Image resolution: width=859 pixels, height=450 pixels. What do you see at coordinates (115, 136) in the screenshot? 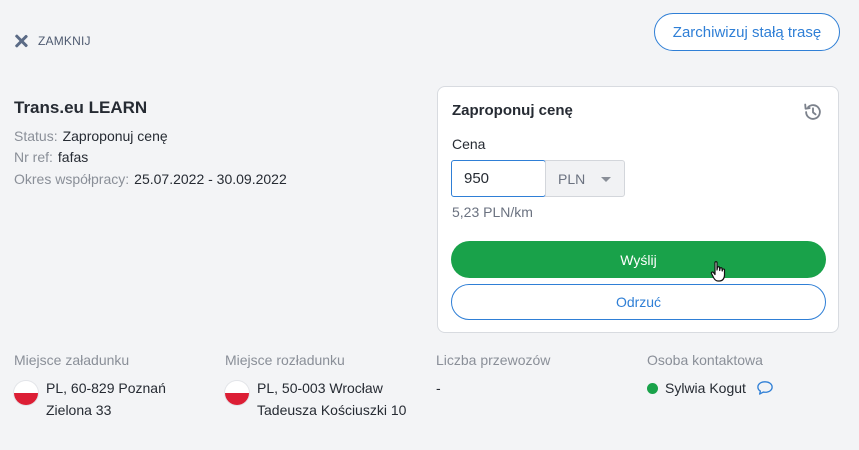
I see `status-value: Zaproponuj cenę` at bounding box center [115, 136].